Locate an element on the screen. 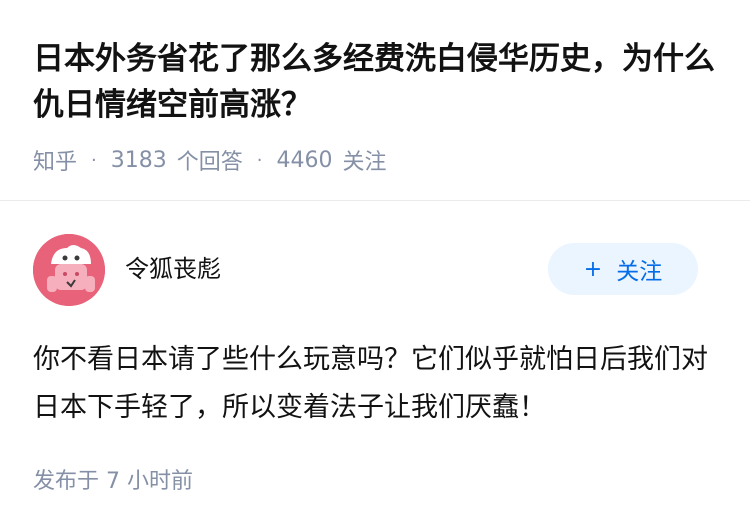  answer-count-label: 个回答 is located at coordinates (209, 162).